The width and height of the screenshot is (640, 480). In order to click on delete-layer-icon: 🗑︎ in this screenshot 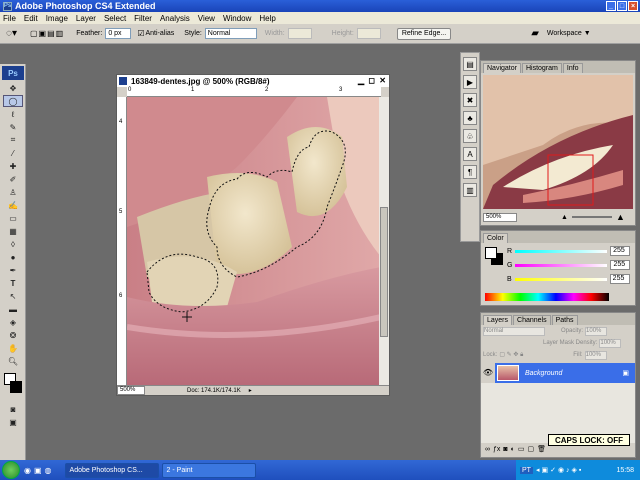, I will do `click(541, 449)`.